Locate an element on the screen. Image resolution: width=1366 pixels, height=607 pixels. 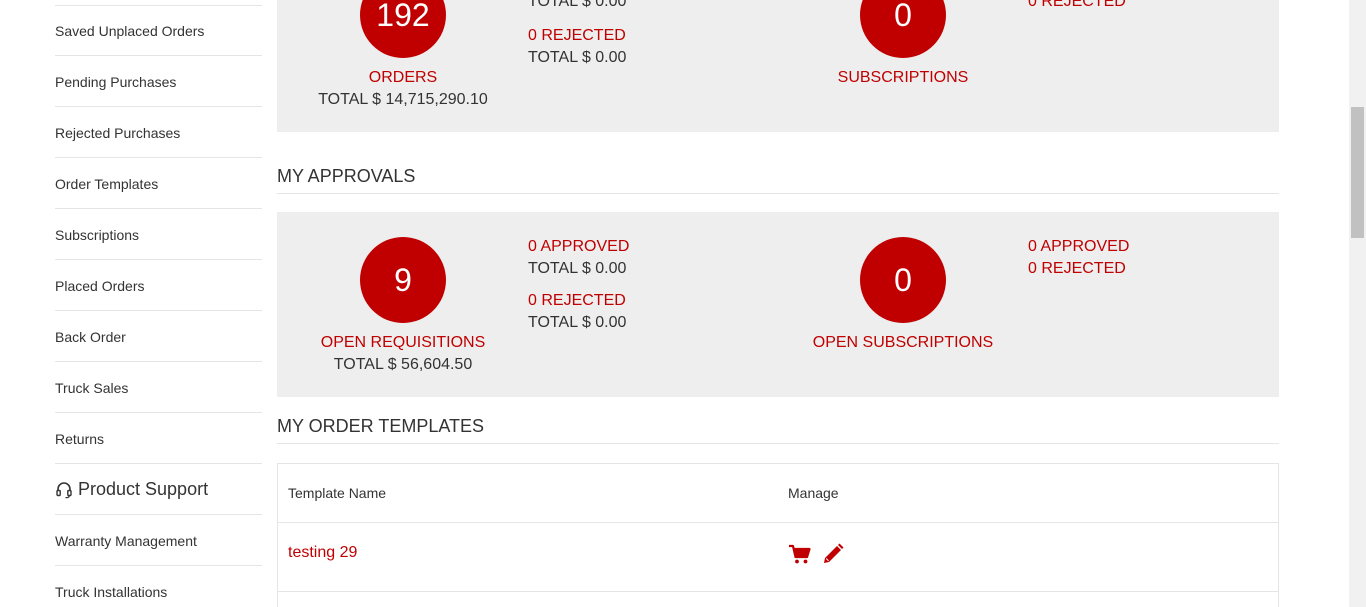
orders-count-circle: 192 is located at coordinates (403, 29).